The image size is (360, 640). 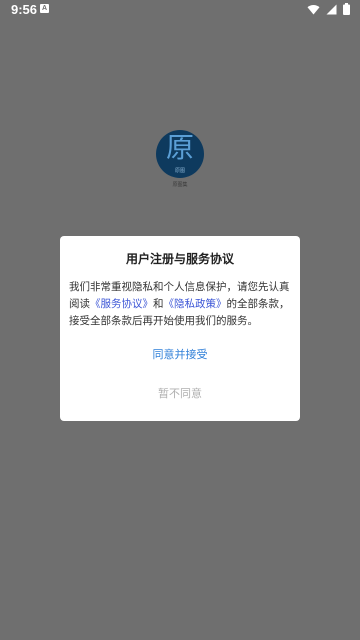 I want to click on agree-button: 同意并接受, so click(x=180, y=355).